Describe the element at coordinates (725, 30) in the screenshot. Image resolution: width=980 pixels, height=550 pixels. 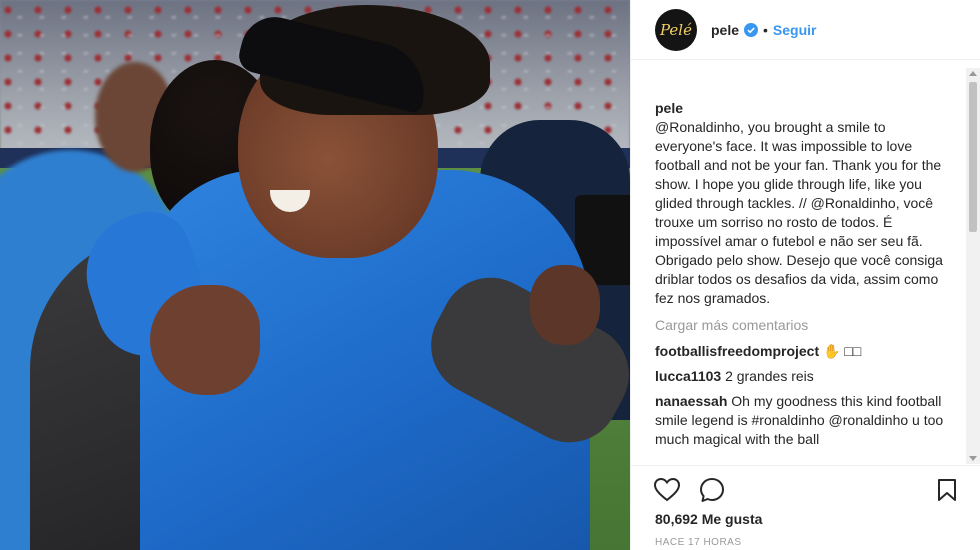
I see `author-username: pele` at that location.